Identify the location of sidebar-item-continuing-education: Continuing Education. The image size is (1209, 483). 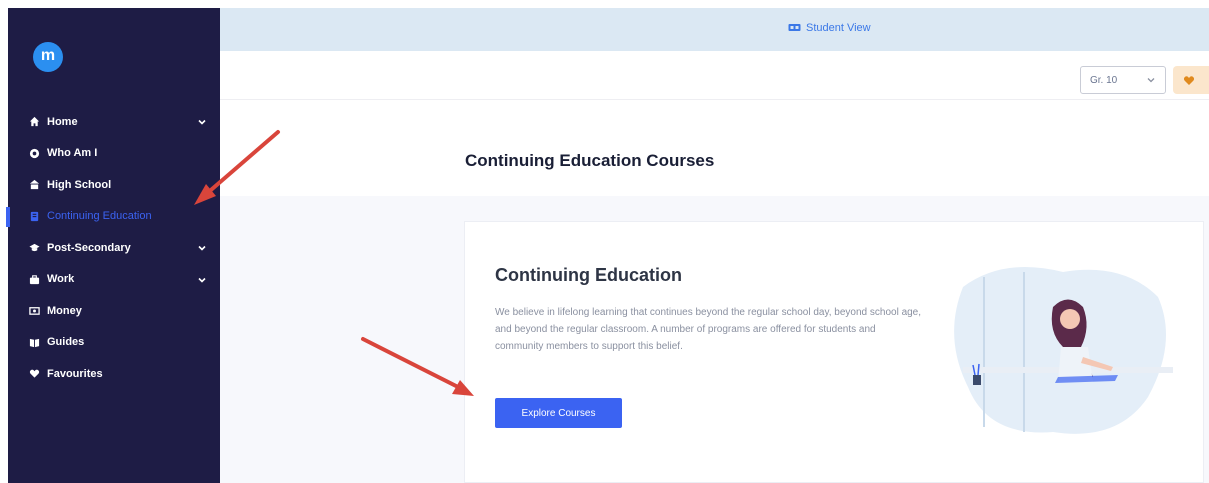
(113, 217).